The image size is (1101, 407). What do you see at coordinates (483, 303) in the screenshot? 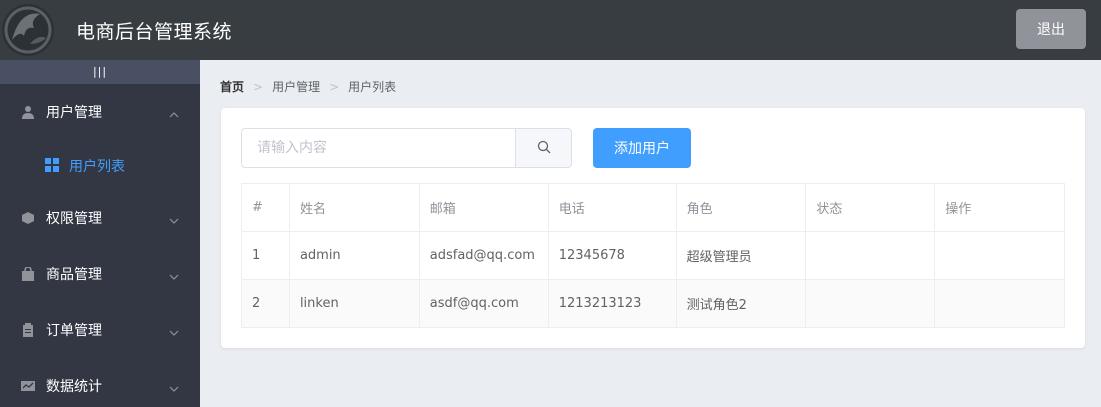
I see `cell-email: asdf@qq.com` at bounding box center [483, 303].